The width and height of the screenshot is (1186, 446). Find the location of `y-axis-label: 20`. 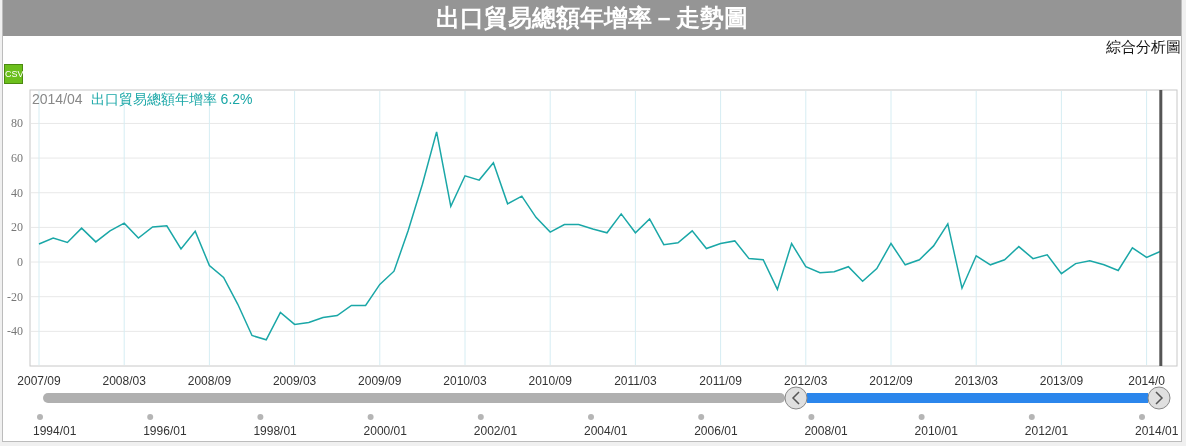

y-axis-label: 20 is located at coordinates (17, 227).